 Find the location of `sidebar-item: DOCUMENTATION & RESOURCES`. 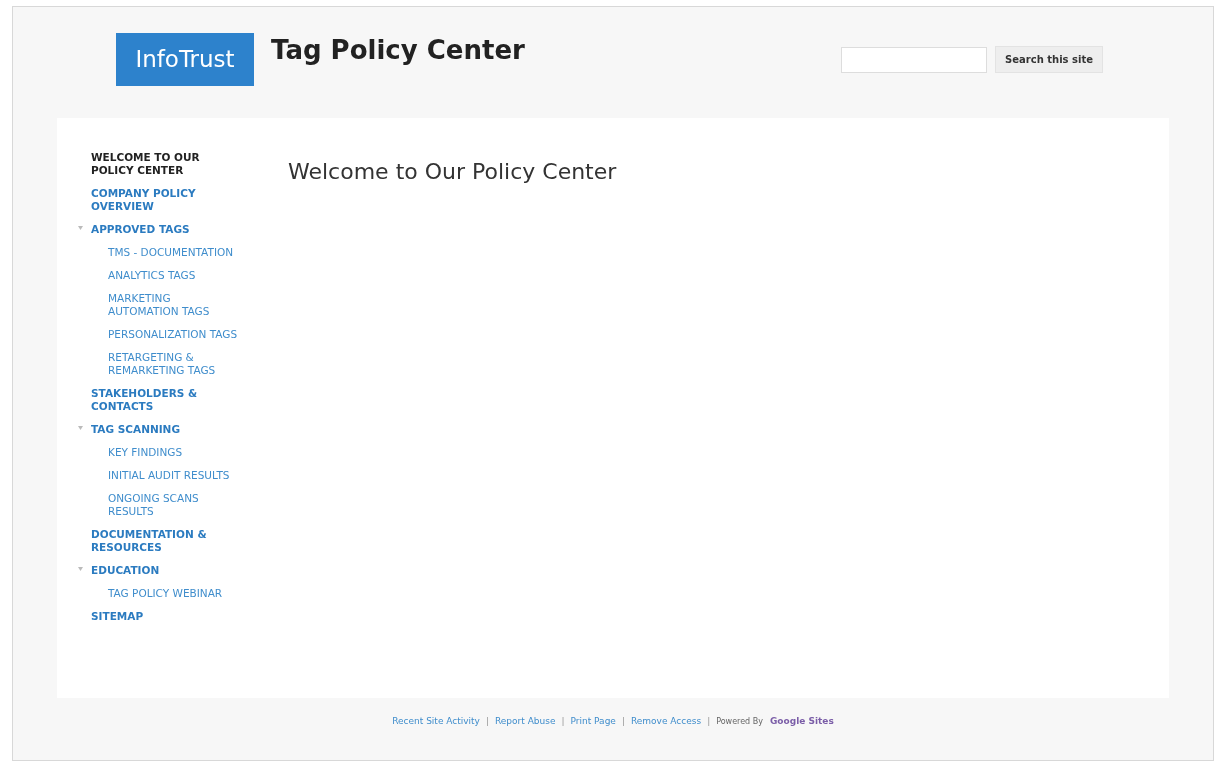

sidebar-item: DOCUMENTATION & RESOURCES is located at coordinates (156, 541).